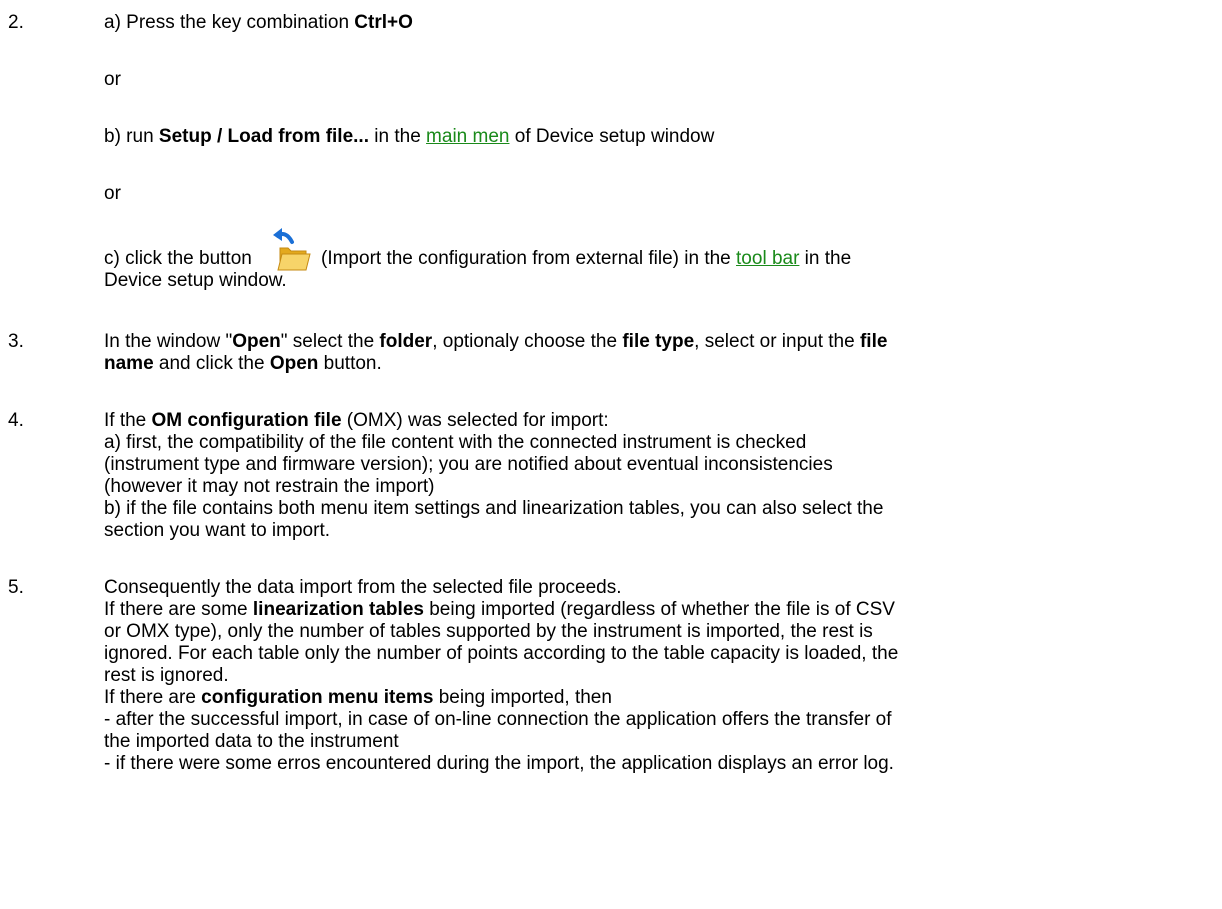  What do you see at coordinates (467, 136) in the screenshot?
I see `main-menu-link: main men` at bounding box center [467, 136].